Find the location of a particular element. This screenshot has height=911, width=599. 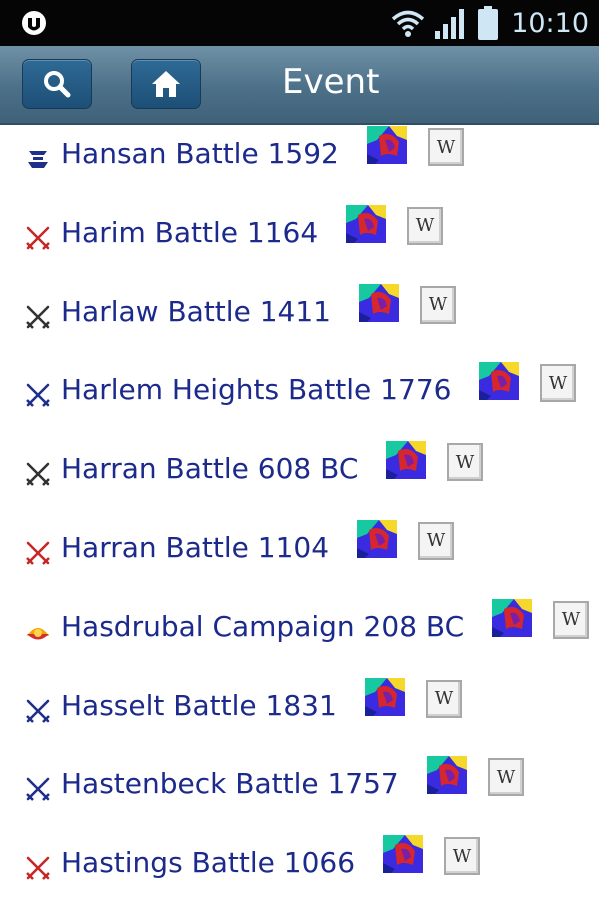

list-item: Hastings Battle 1066 W is located at coordinates (299, 871).